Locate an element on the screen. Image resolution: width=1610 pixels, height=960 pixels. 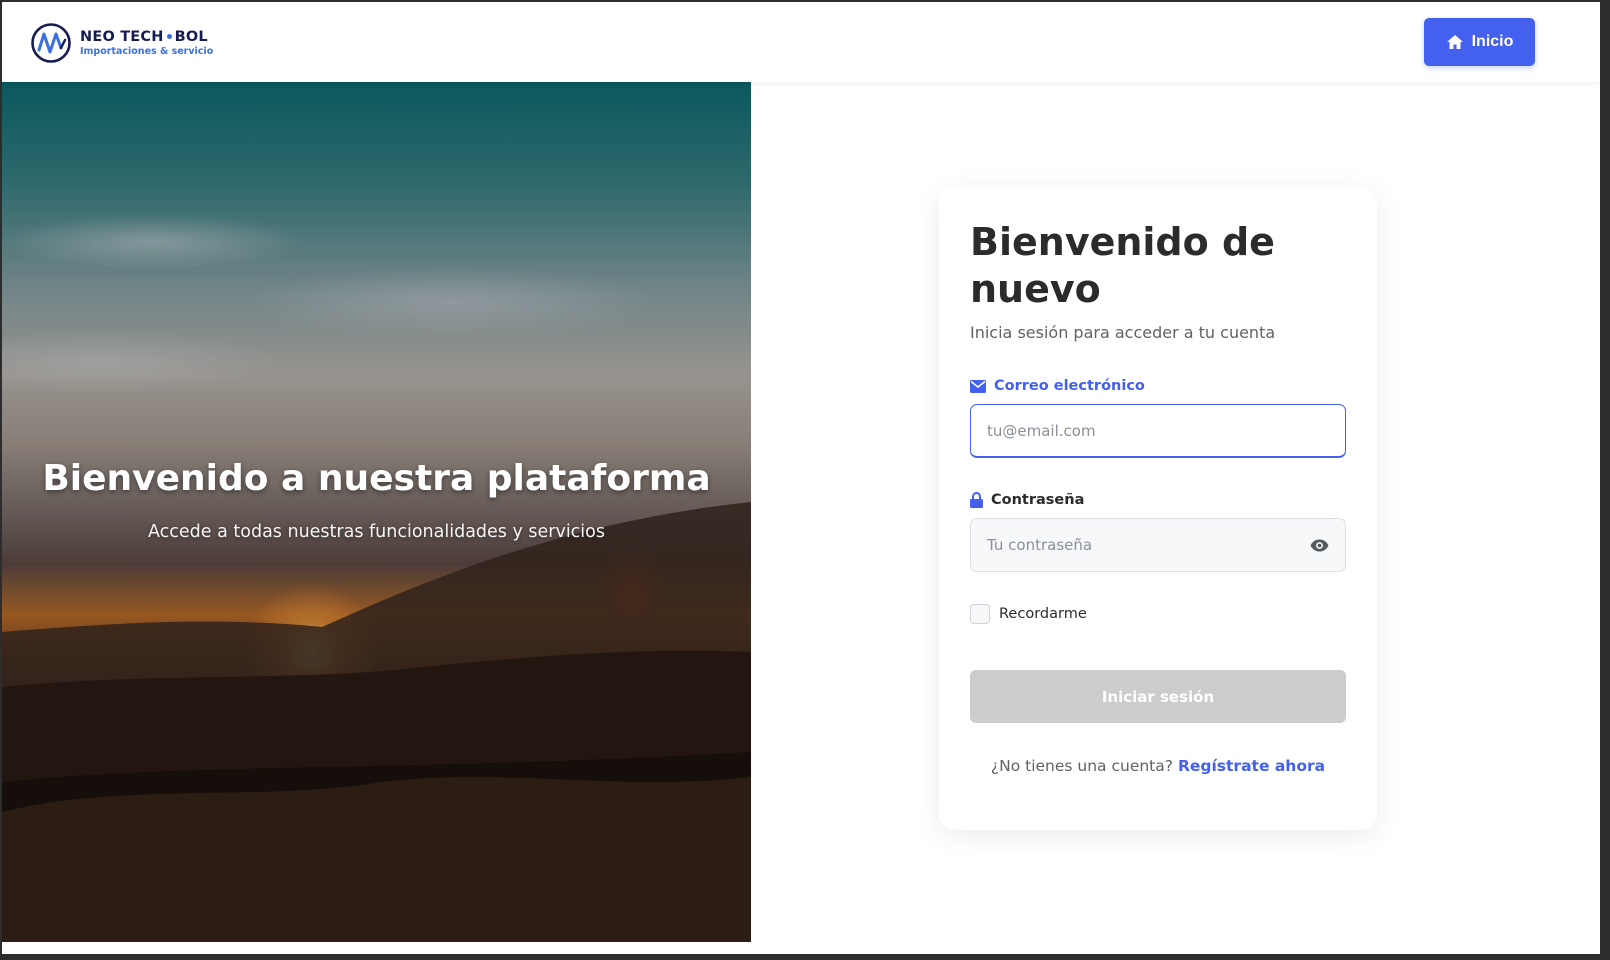
brand-name-part1: NEO TECH is located at coordinates (122, 36).